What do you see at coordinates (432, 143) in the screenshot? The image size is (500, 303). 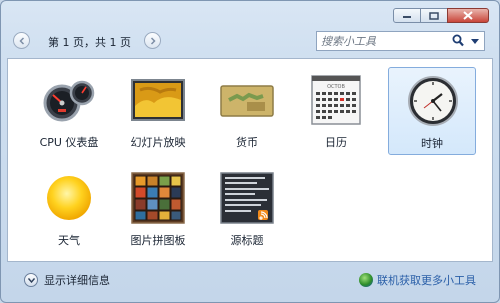 I see `gadget-label: 时钟` at bounding box center [432, 143].